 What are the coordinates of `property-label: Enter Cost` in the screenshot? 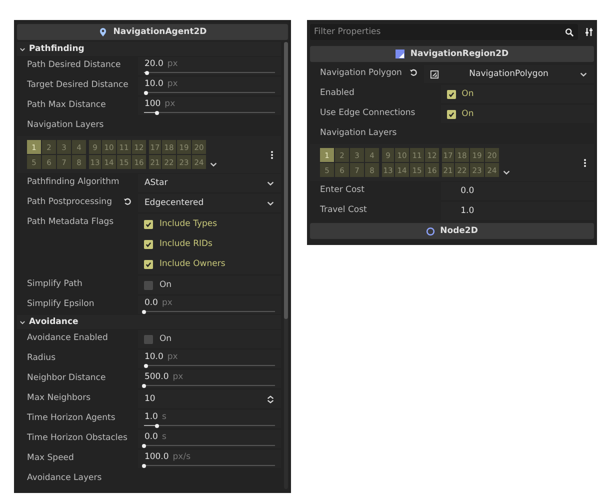 It's located at (342, 190).